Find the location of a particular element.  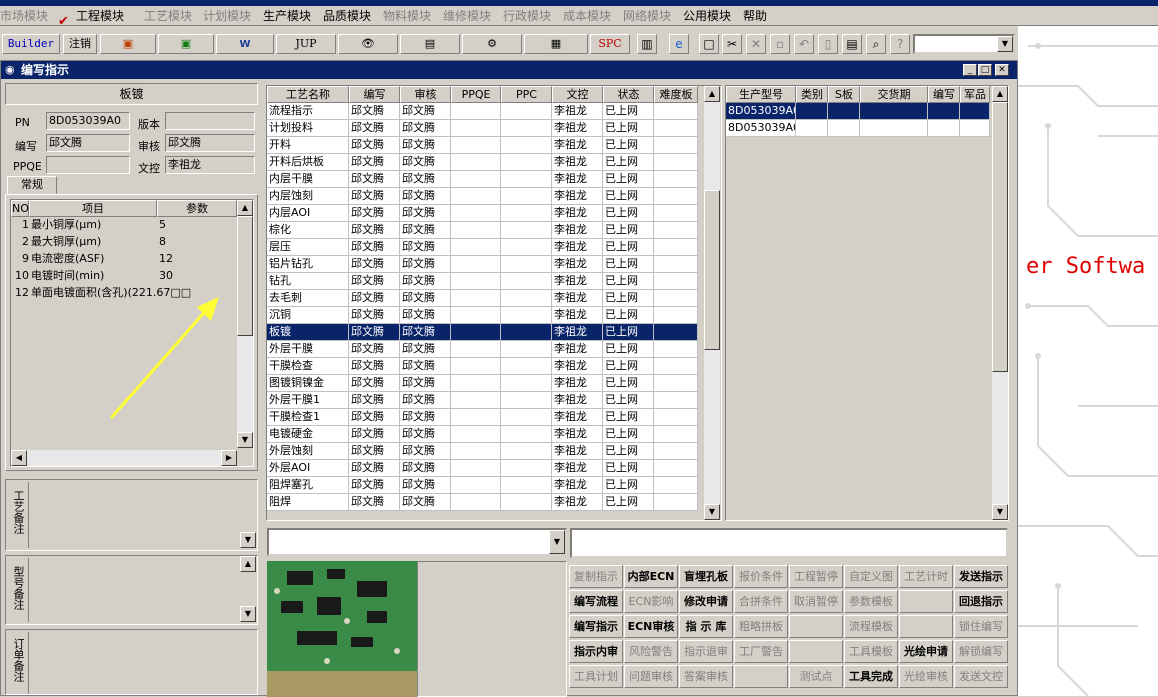

action-button: 指示内审 is located at coordinates (596, 651).